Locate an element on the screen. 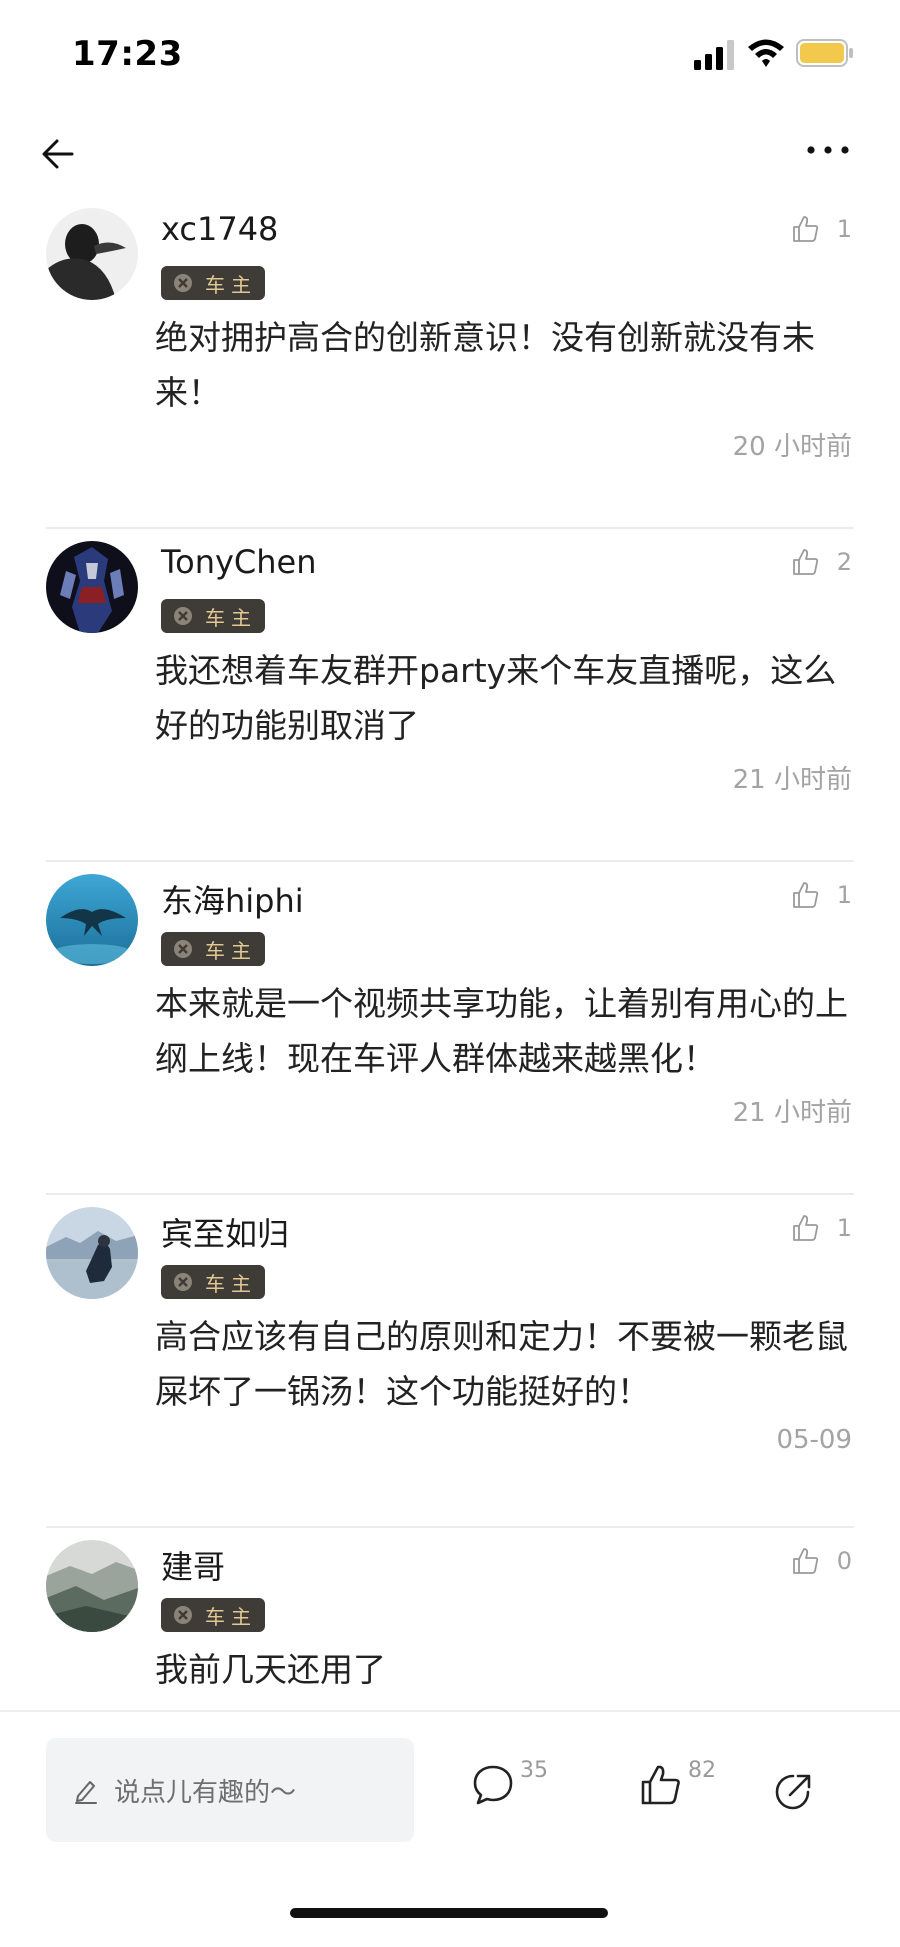 The height and width of the screenshot is (1947, 900). status-bar: 17:23 is located at coordinates (450, 55).